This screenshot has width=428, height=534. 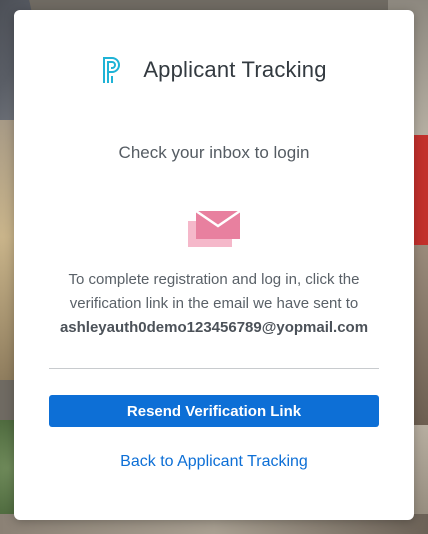 I want to click on envelope-icon, so click(x=215, y=228).